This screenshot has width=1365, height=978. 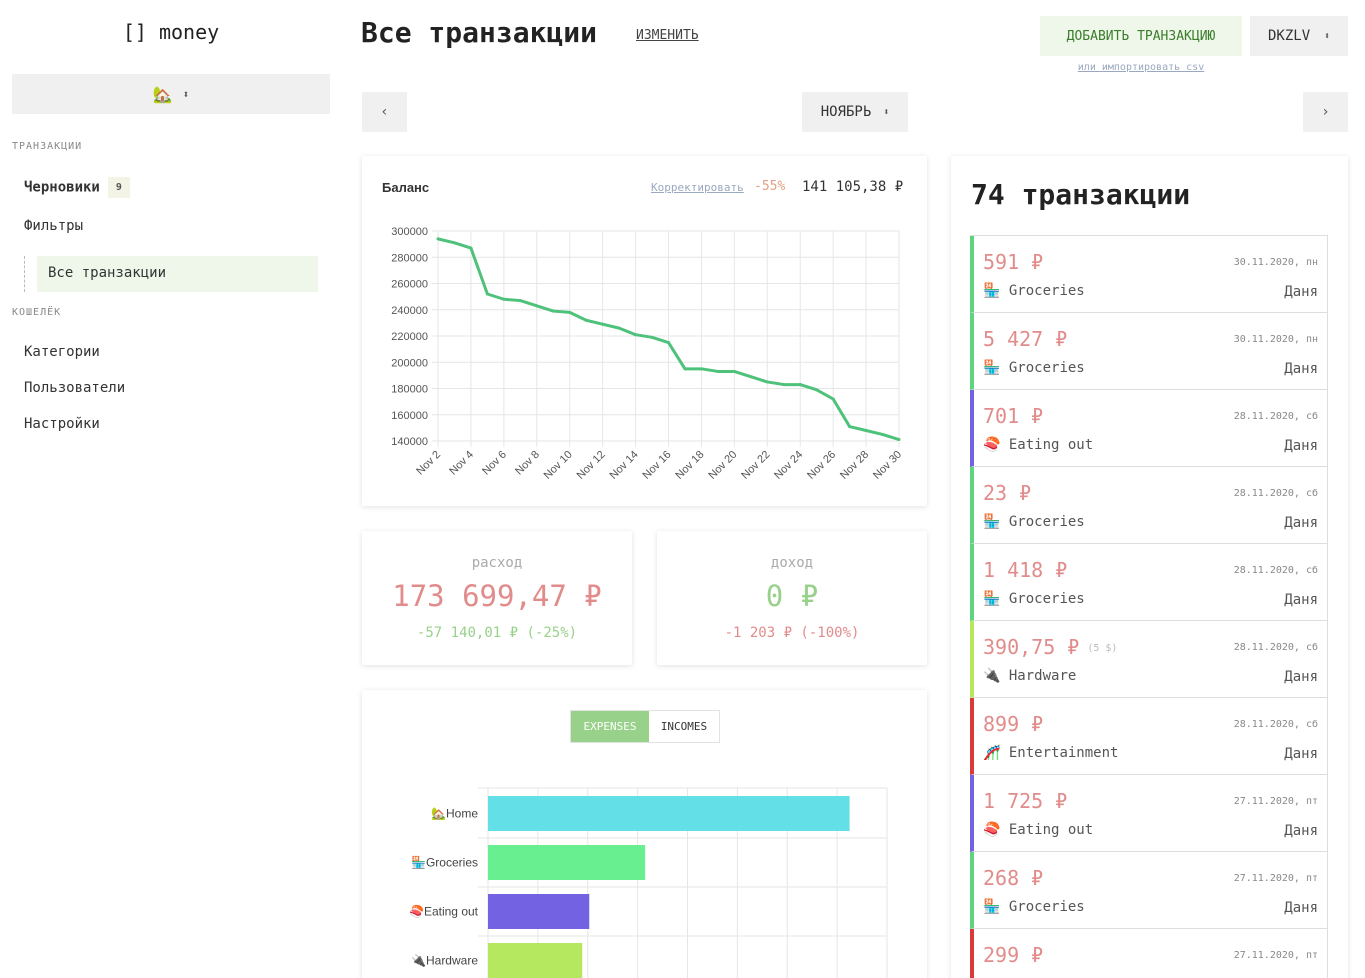 What do you see at coordinates (656, 465) in the screenshot?
I see `x-tick-label: Nov 16` at bounding box center [656, 465].